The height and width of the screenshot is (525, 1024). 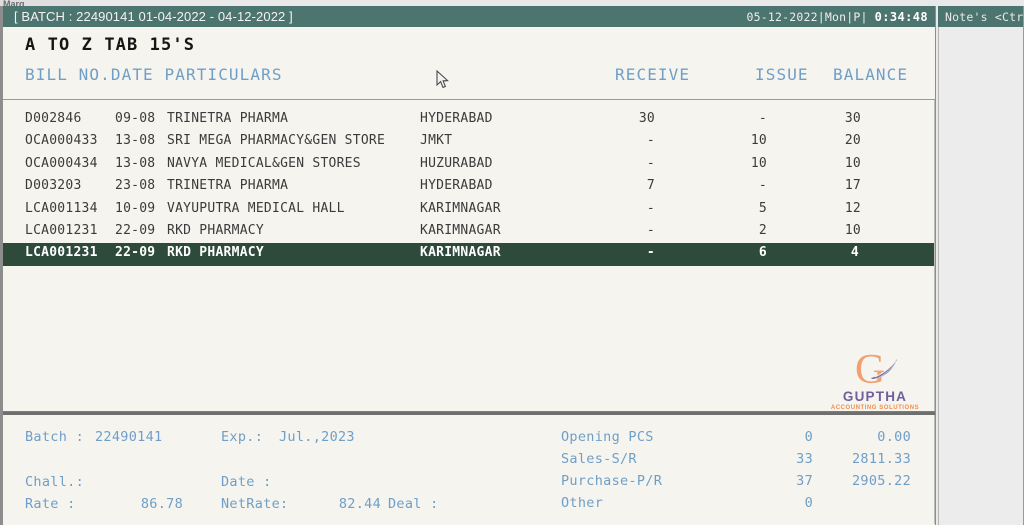 What do you see at coordinates (53, 186) in the screenshot?
I see `row-bill-no: D003203` at bounding box center [53, 186].